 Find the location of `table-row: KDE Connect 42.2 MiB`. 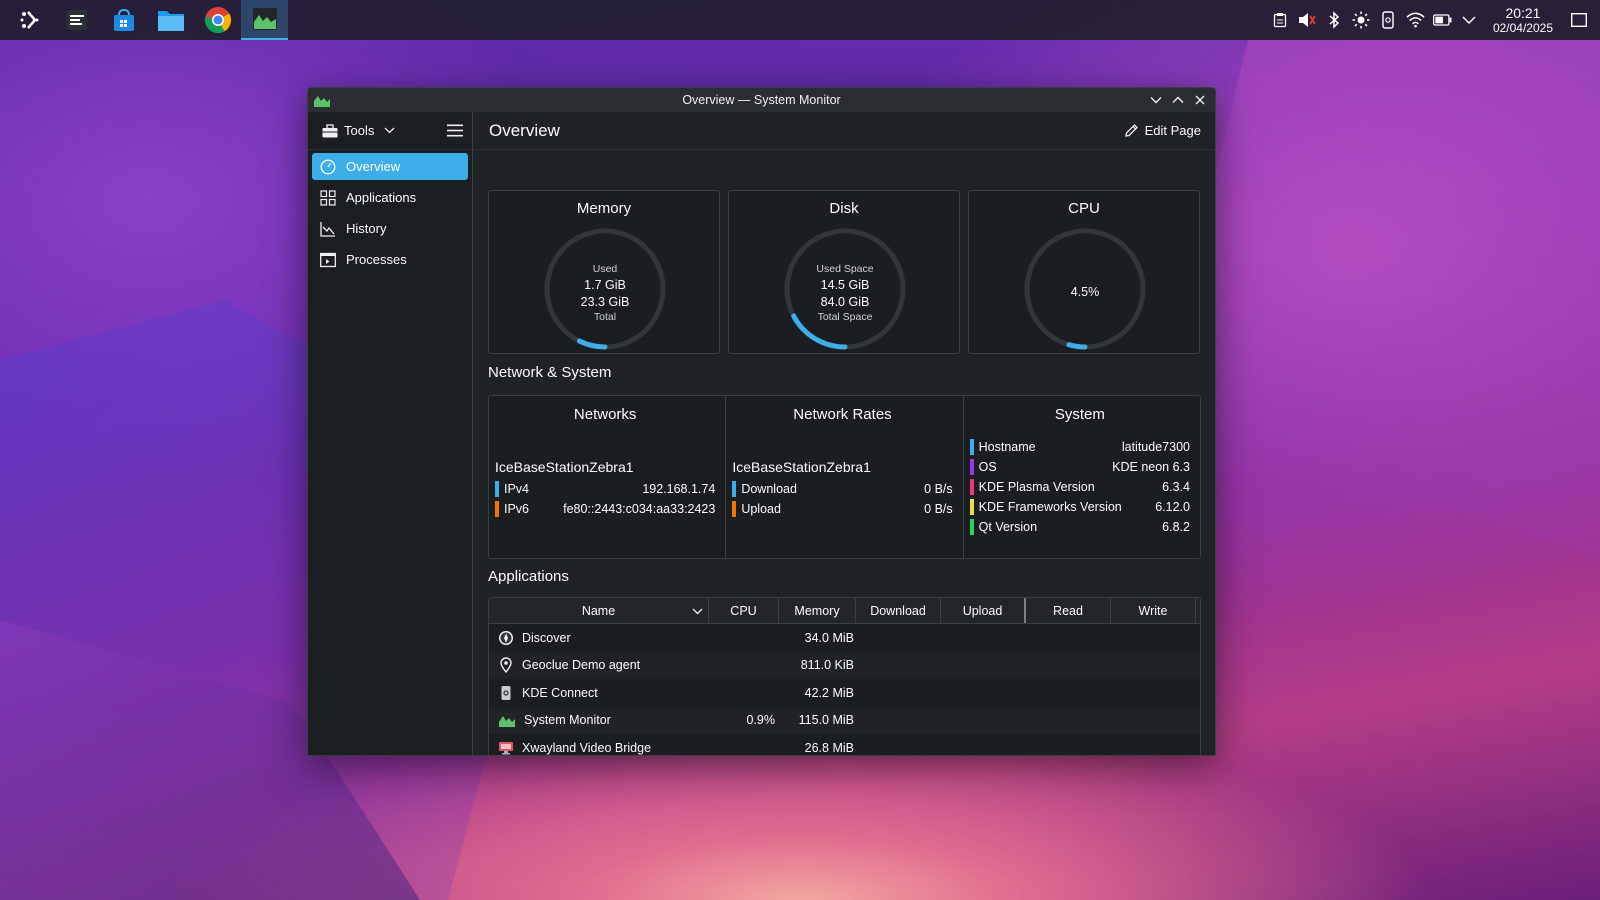

table-row: KDE Connect 42.2 MiB is located at coordinates (844, 693).